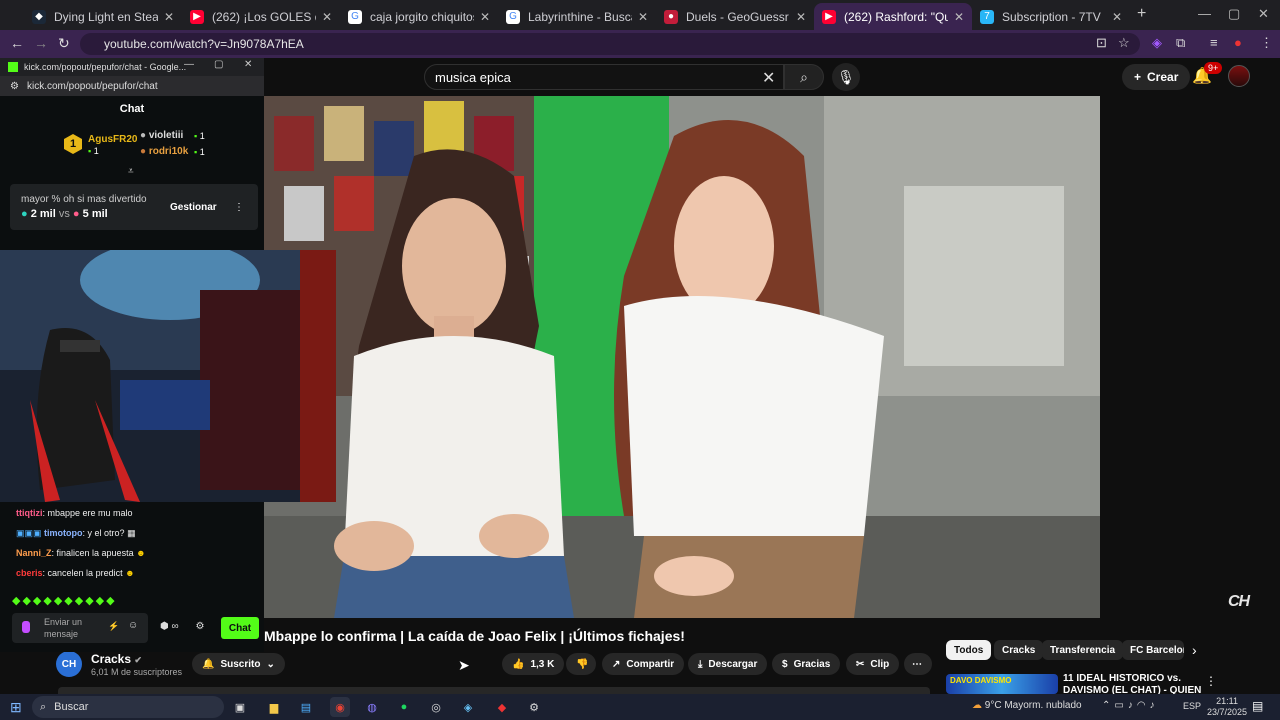  I want to click on file-explorer-icon: ▆, so click(274, 707).